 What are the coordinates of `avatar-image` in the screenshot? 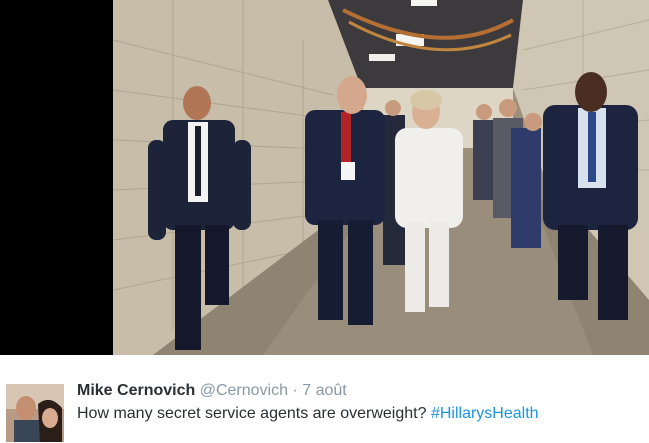 It's located at (35, 413).